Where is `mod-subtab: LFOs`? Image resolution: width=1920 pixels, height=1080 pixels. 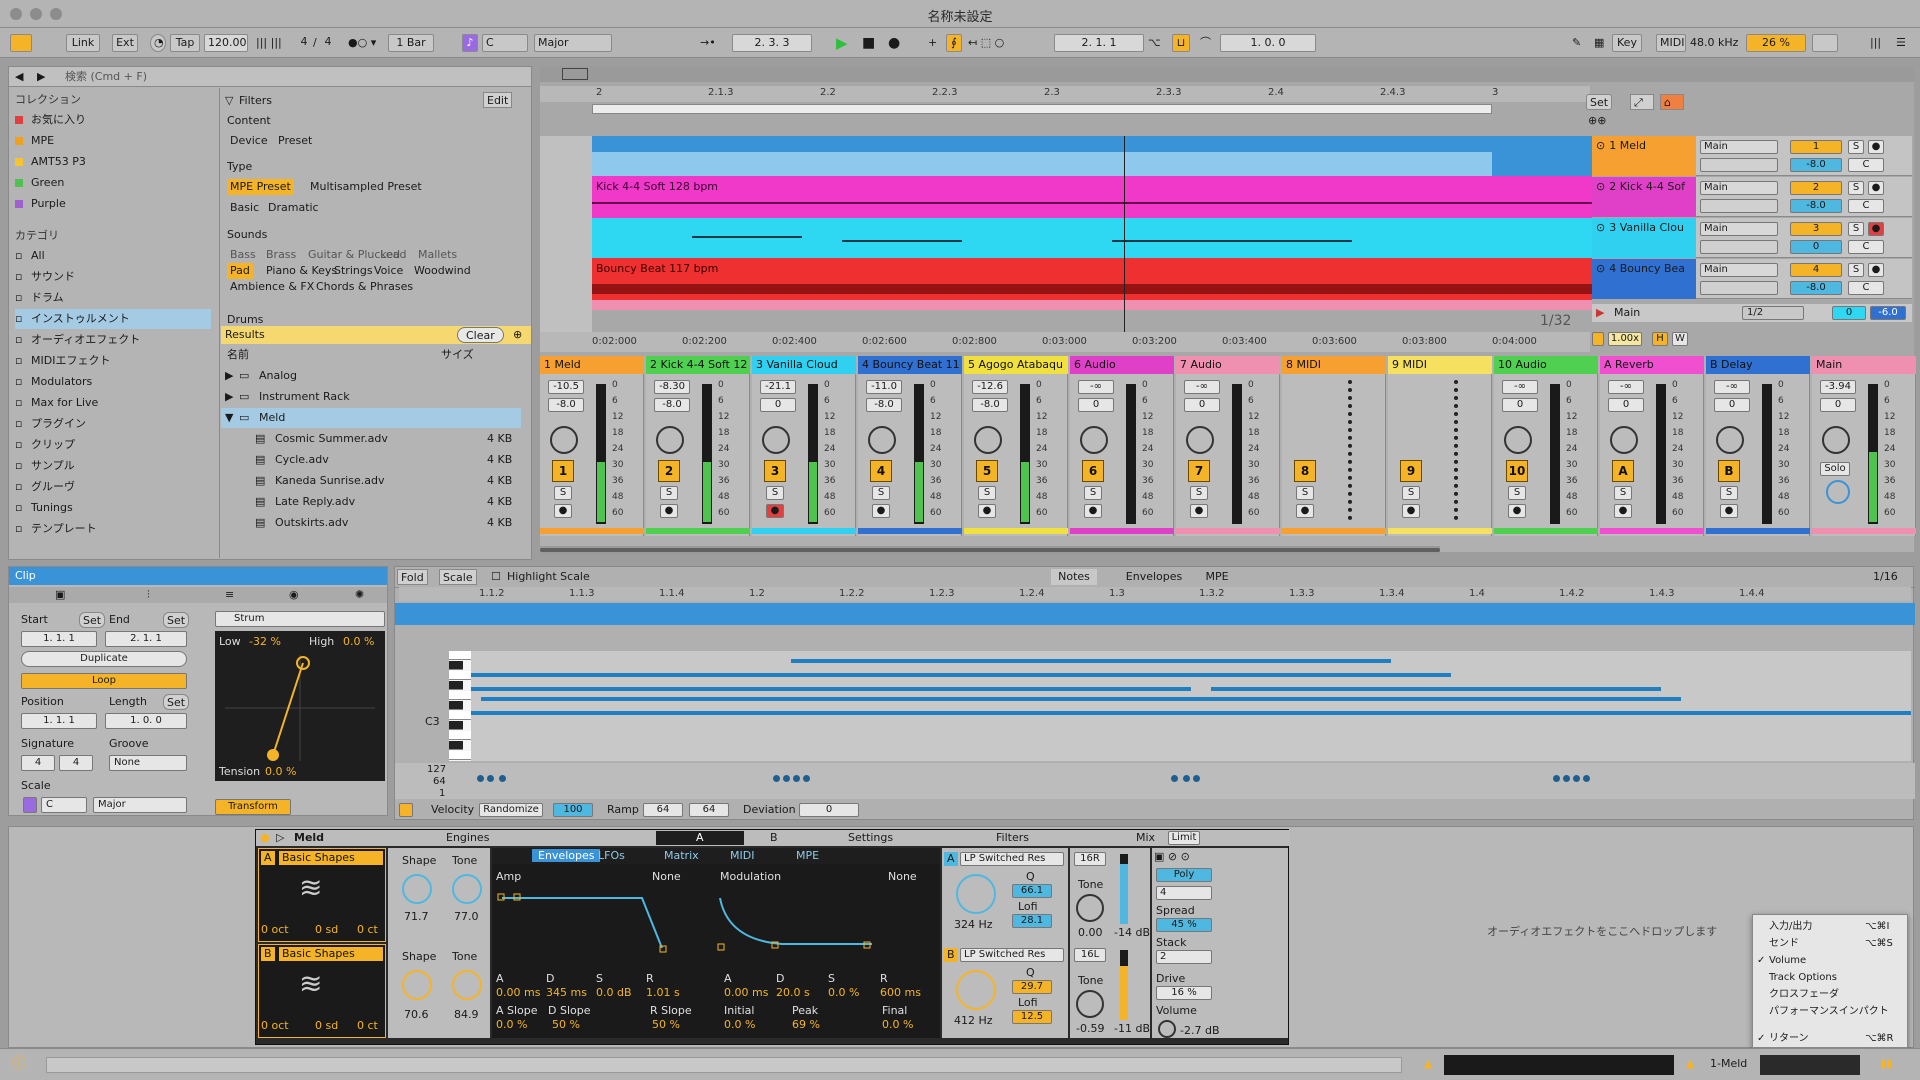
mod-subtab: LFOs is located at coordinates (611, 855).